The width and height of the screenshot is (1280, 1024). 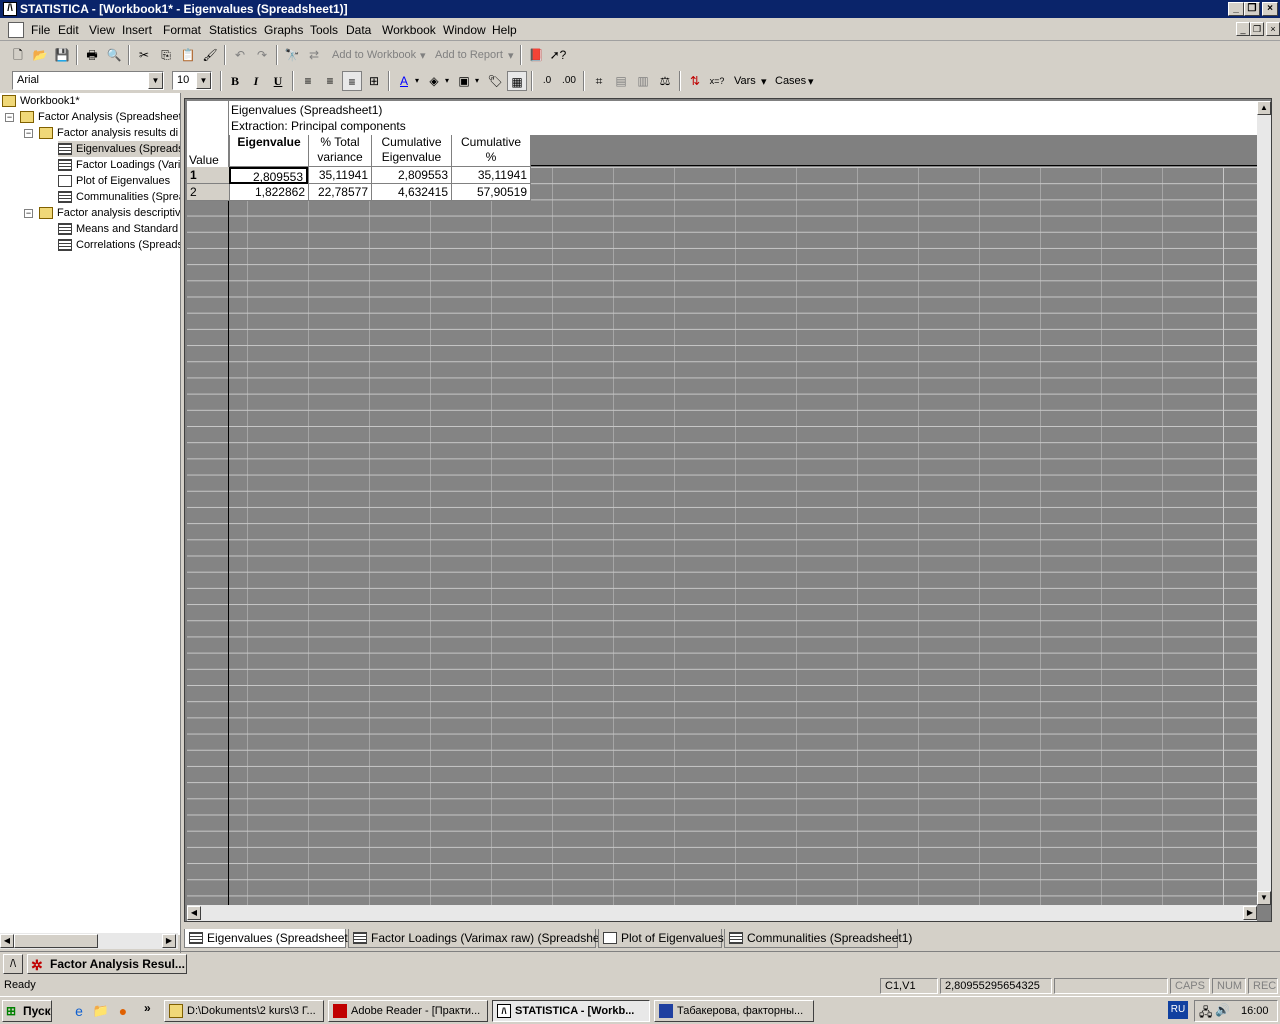 What do you see at coordinates (210, 55) in the screenshot?
I see `format-painter-icon: 🖌` at bounding box center [210, 55].